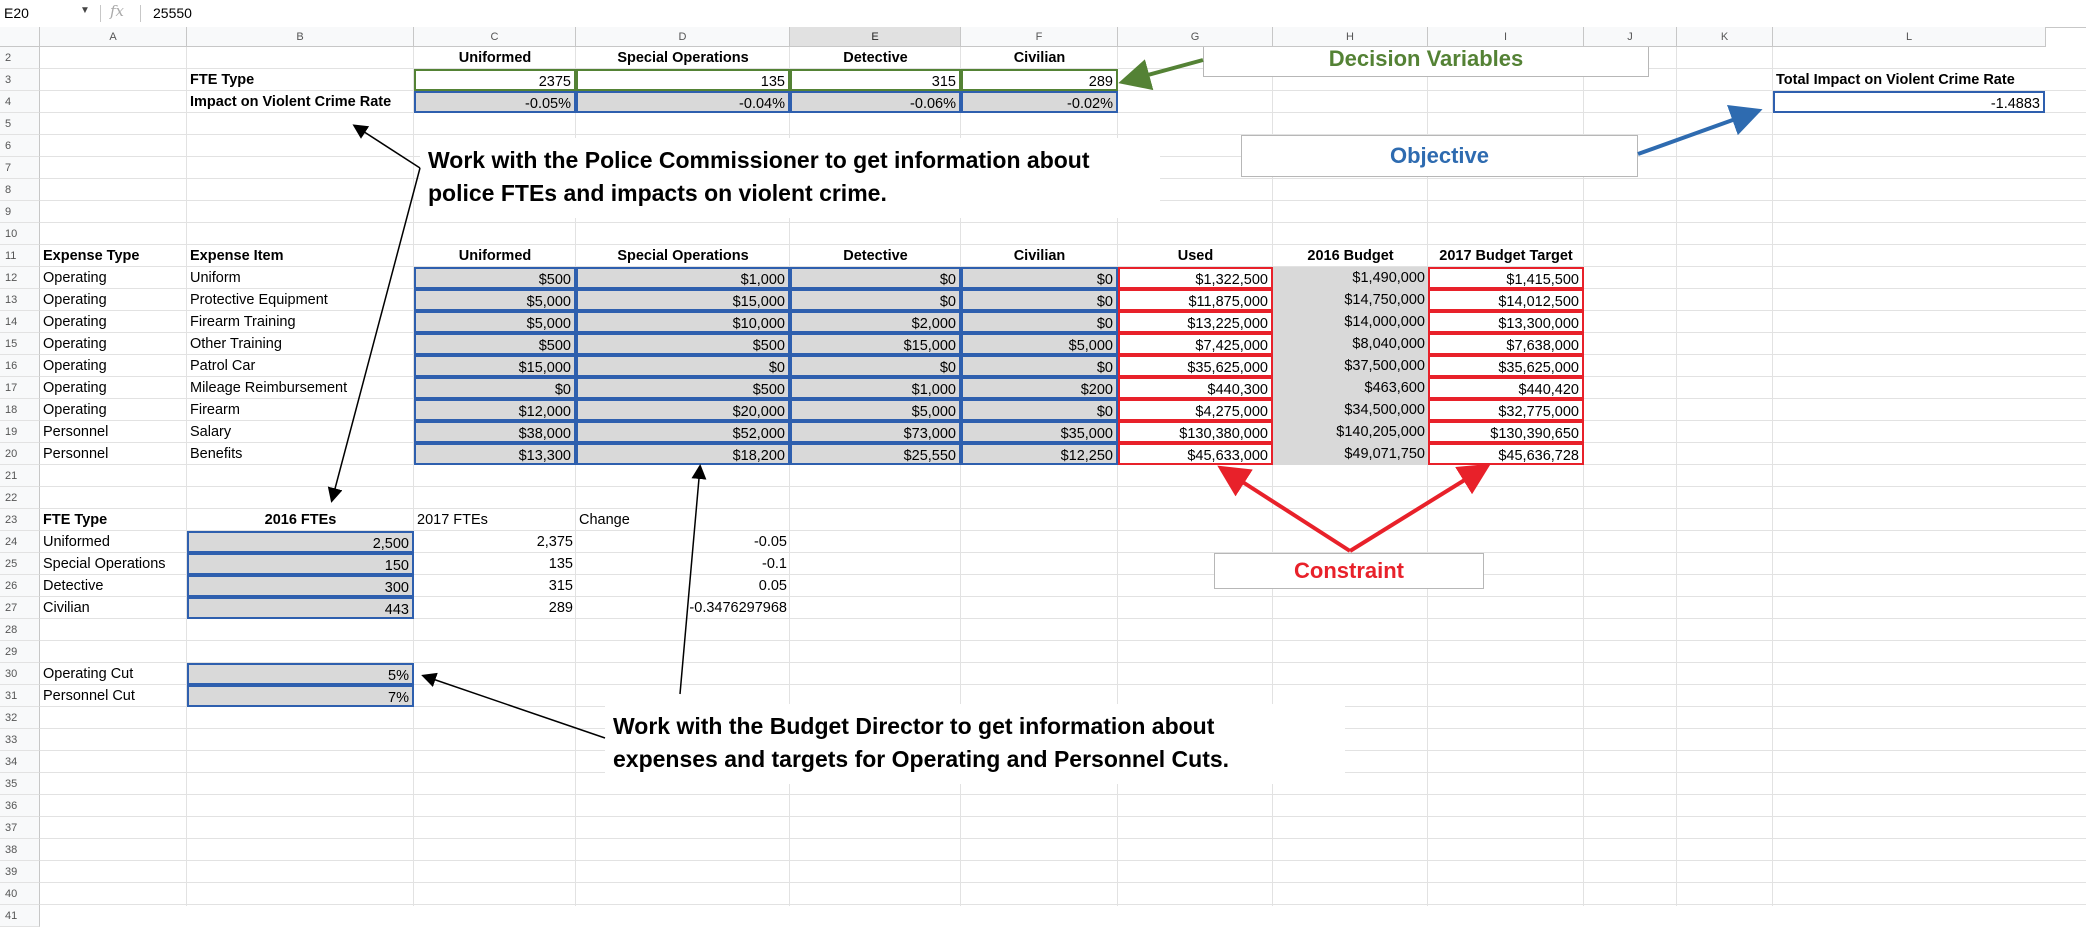 Image resolution: width=2086 pixels, height=927 pixels. I want to click on arrow-to-2016-ftes, so click(374, 335).